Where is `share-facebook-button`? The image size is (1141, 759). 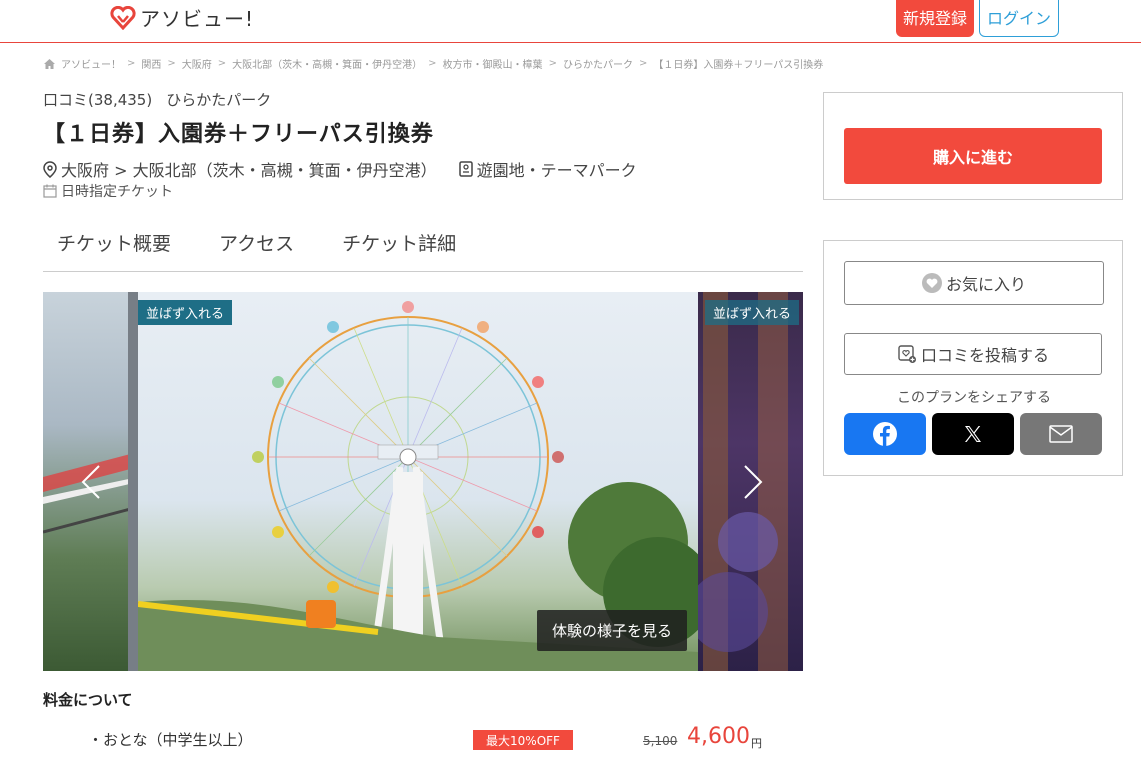 share-facebook-button is located at coordinates (885, 434).